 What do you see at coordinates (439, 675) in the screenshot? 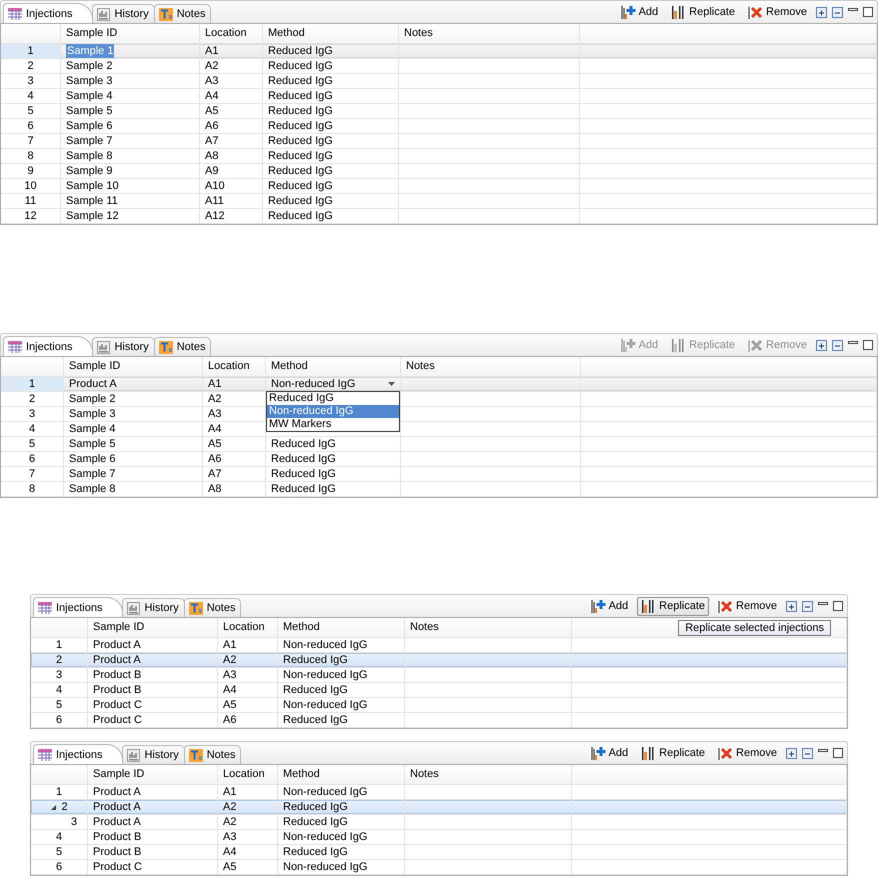
I see `table-row: 3 Product B A3 Non-reduced IgG` at bounding box center [439, 675].